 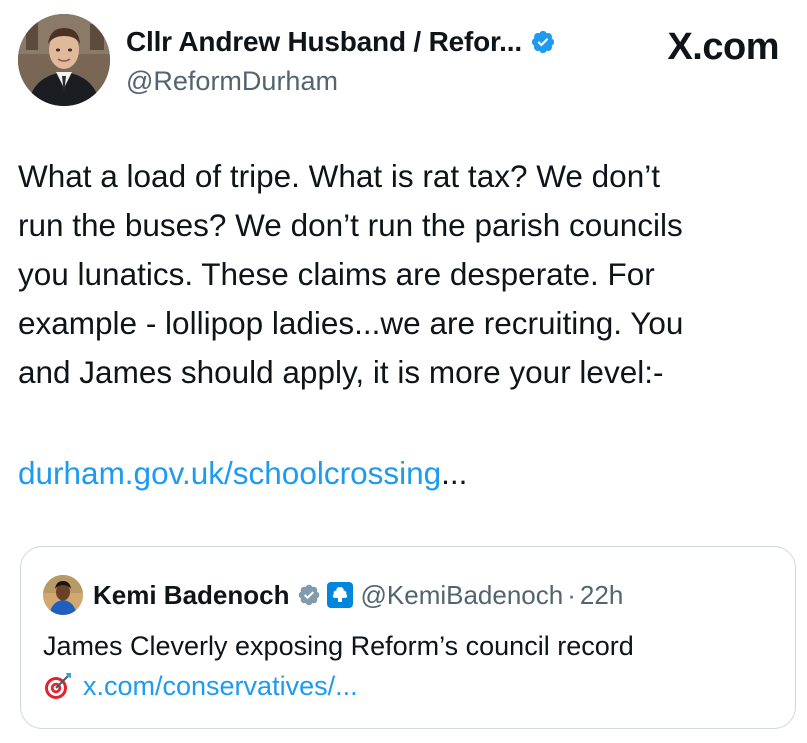 What do you see at coordinates (309, 595) in the screenshot?
I see `grey-verified-badge-icon` at bounding box center [309, 595].